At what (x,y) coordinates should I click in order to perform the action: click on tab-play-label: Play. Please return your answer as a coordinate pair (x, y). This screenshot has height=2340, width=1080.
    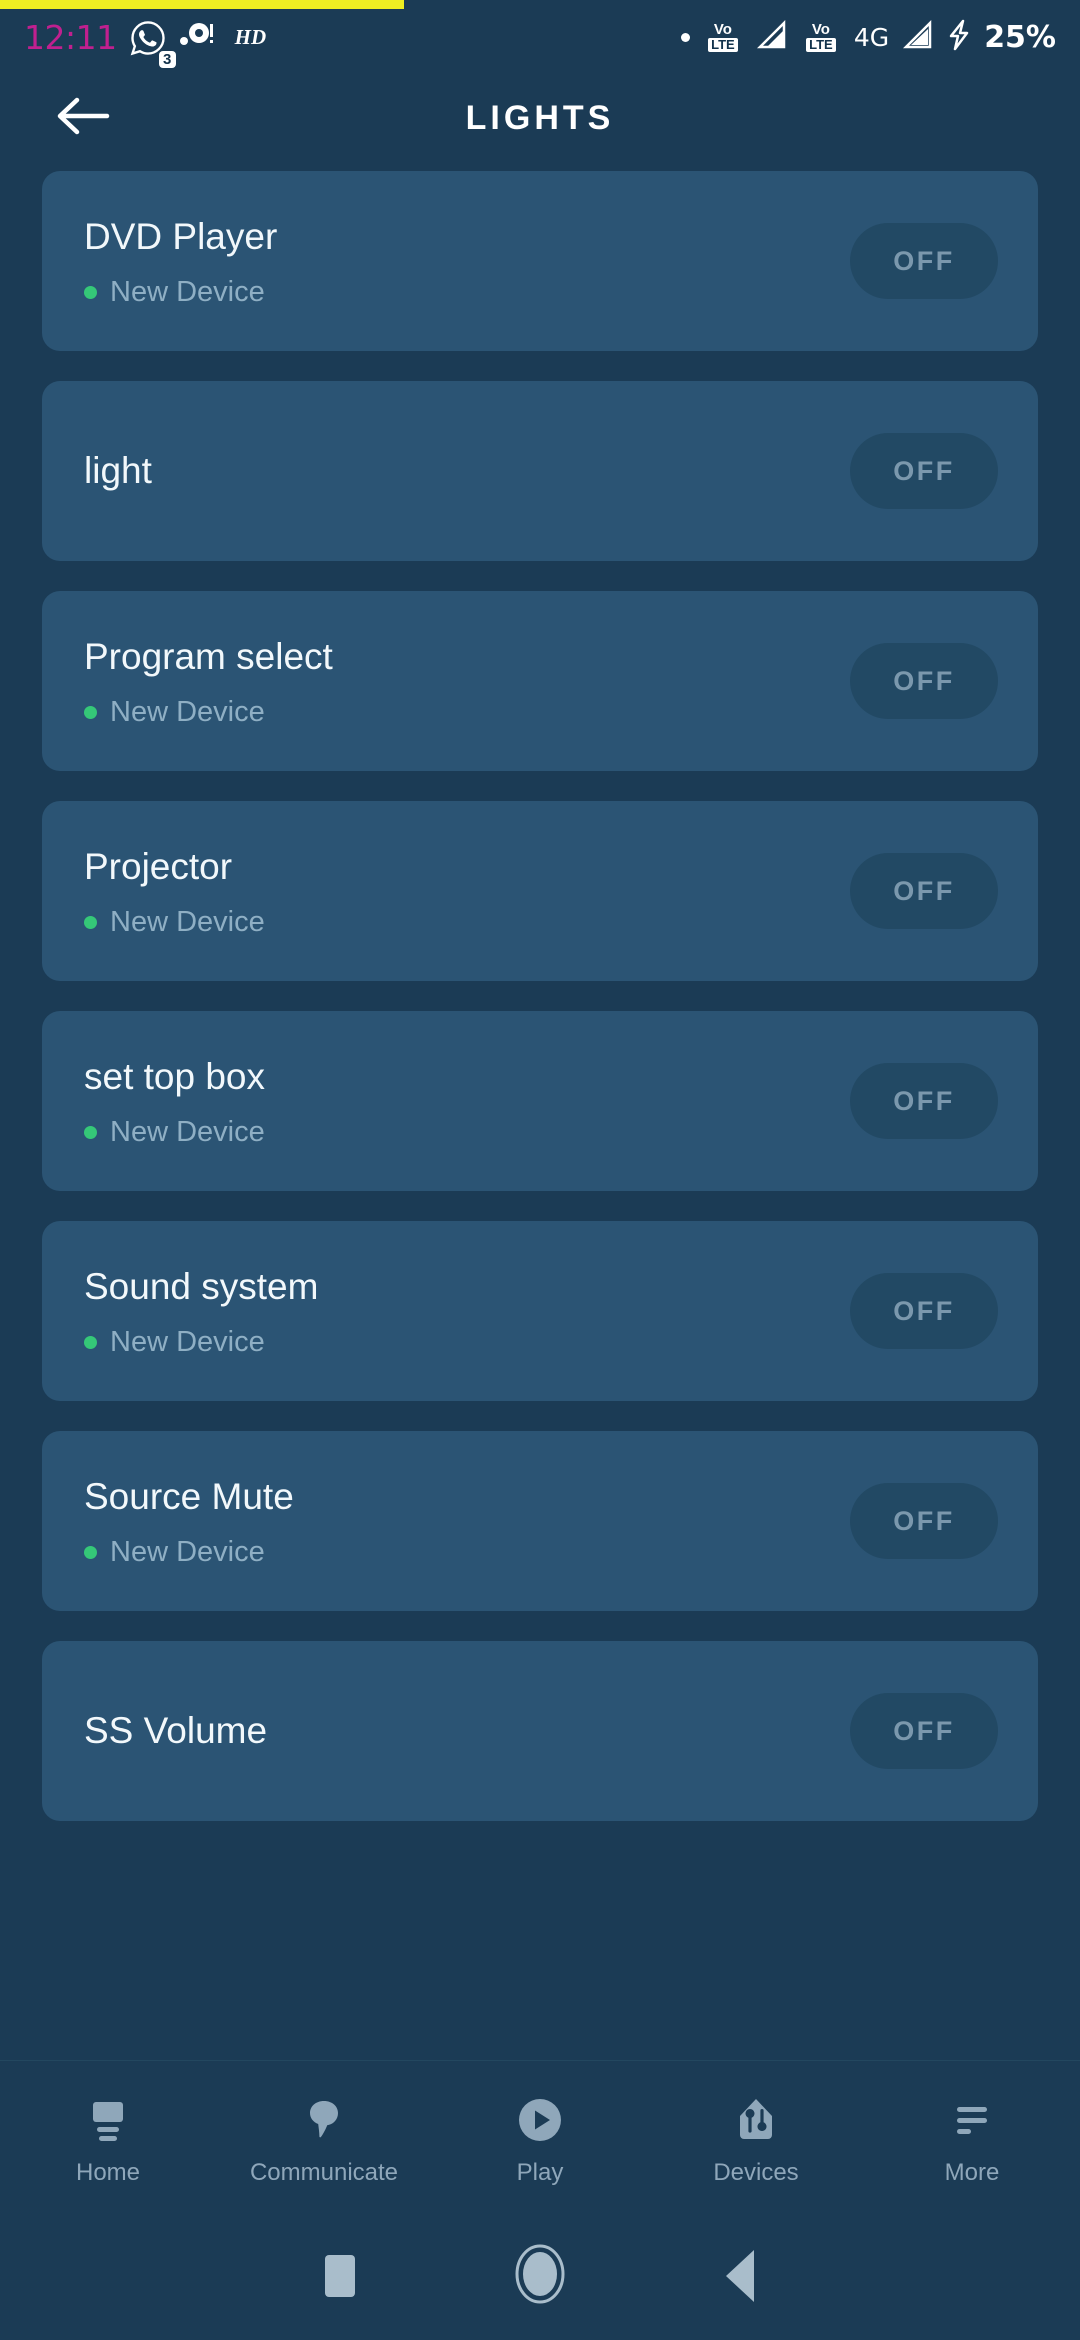
    Looking at the image, I should click on (540, 2172).